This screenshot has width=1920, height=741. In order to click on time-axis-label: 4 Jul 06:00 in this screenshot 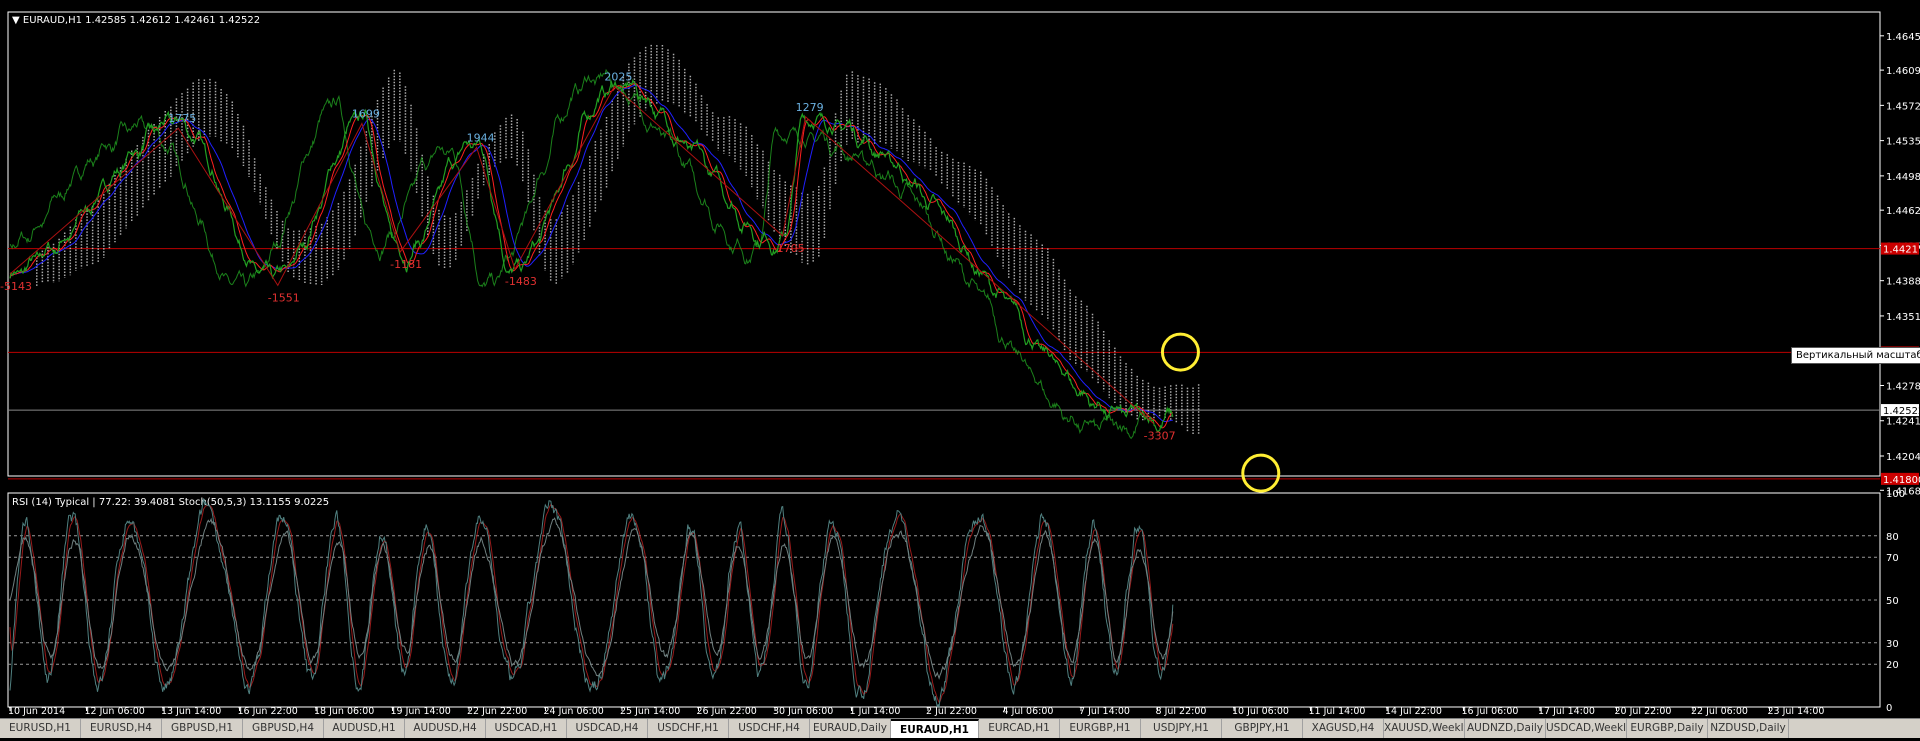, I will do `click(1028, 711)`.